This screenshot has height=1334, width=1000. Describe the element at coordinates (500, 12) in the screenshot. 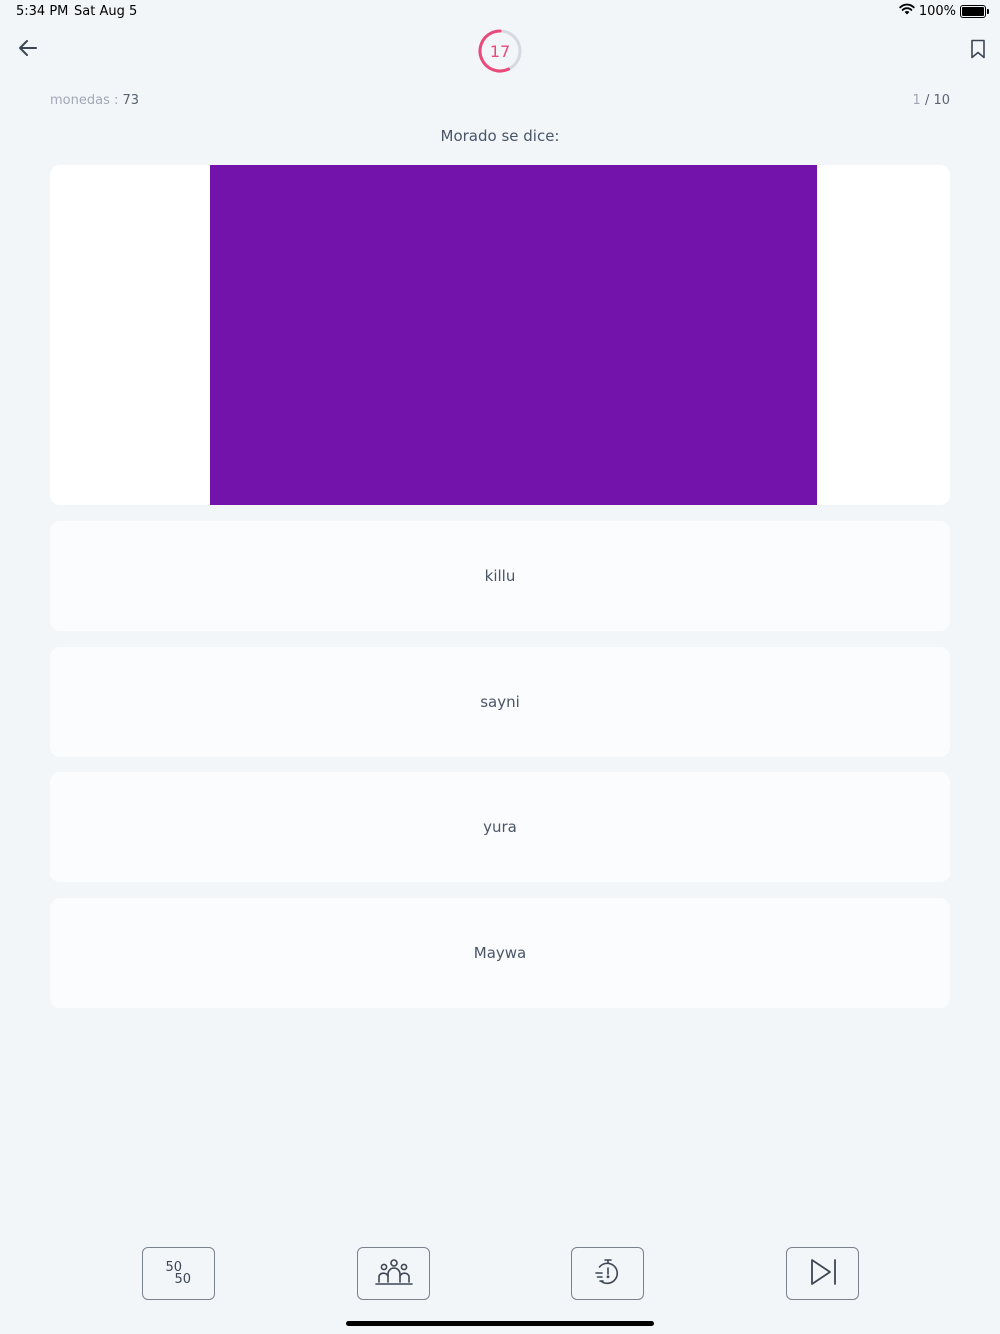

I see `status-bar: 5:34 PM Sat Aug 5 100%` at that location.